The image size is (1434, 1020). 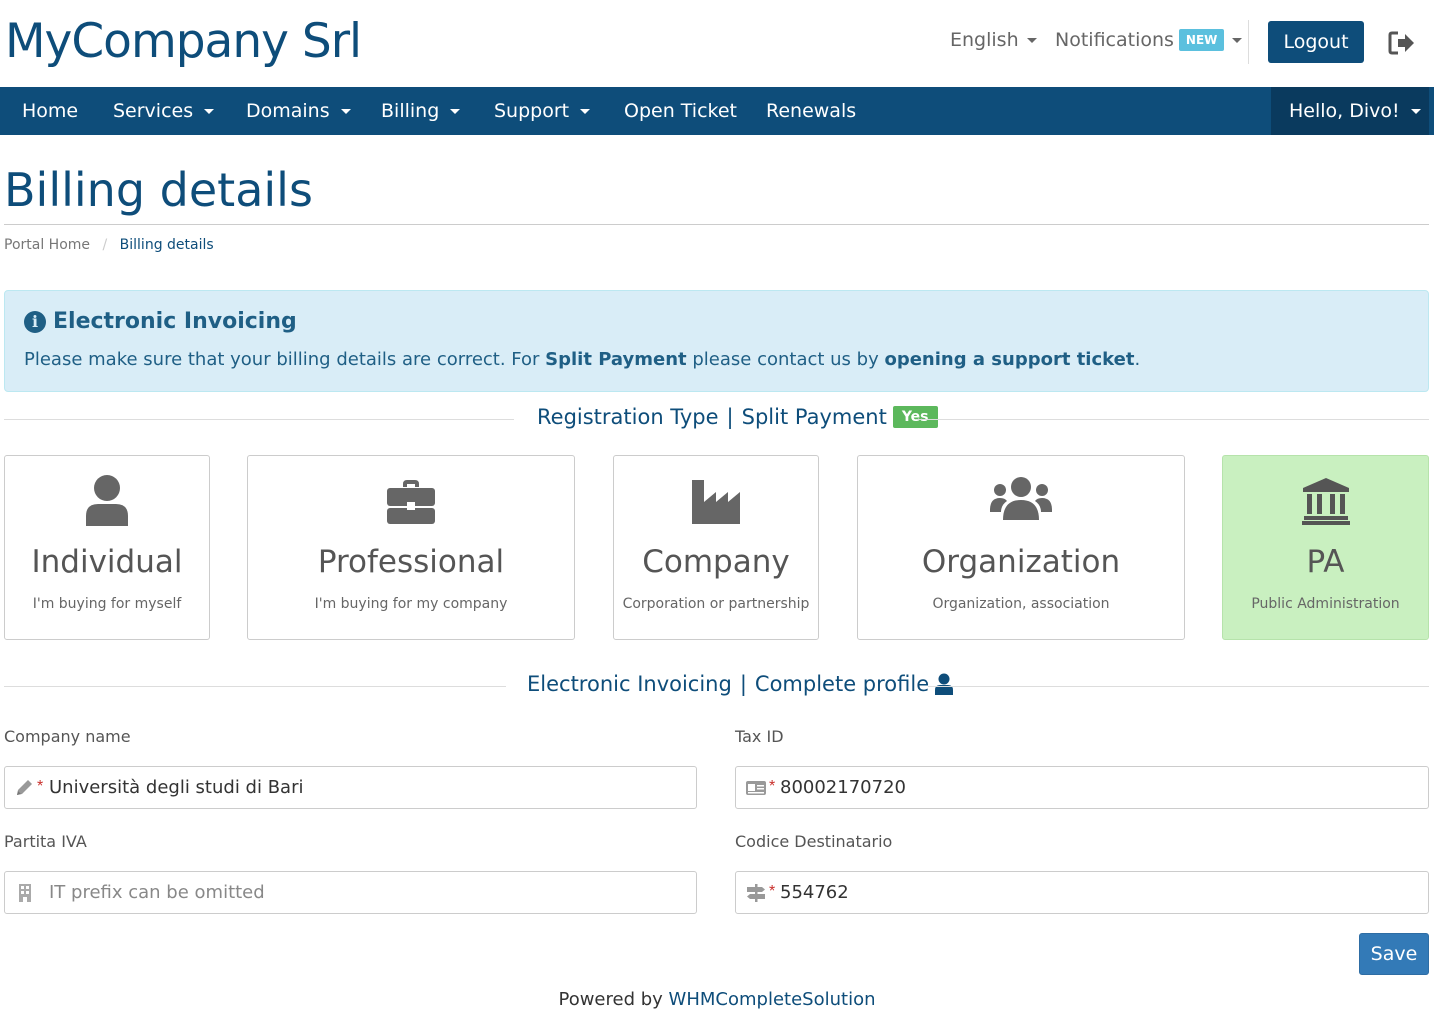 What do you see at coordinates (1402, 43) in the screenshot?
I see `sign-out-icon` at bounding box center [1402, 43].